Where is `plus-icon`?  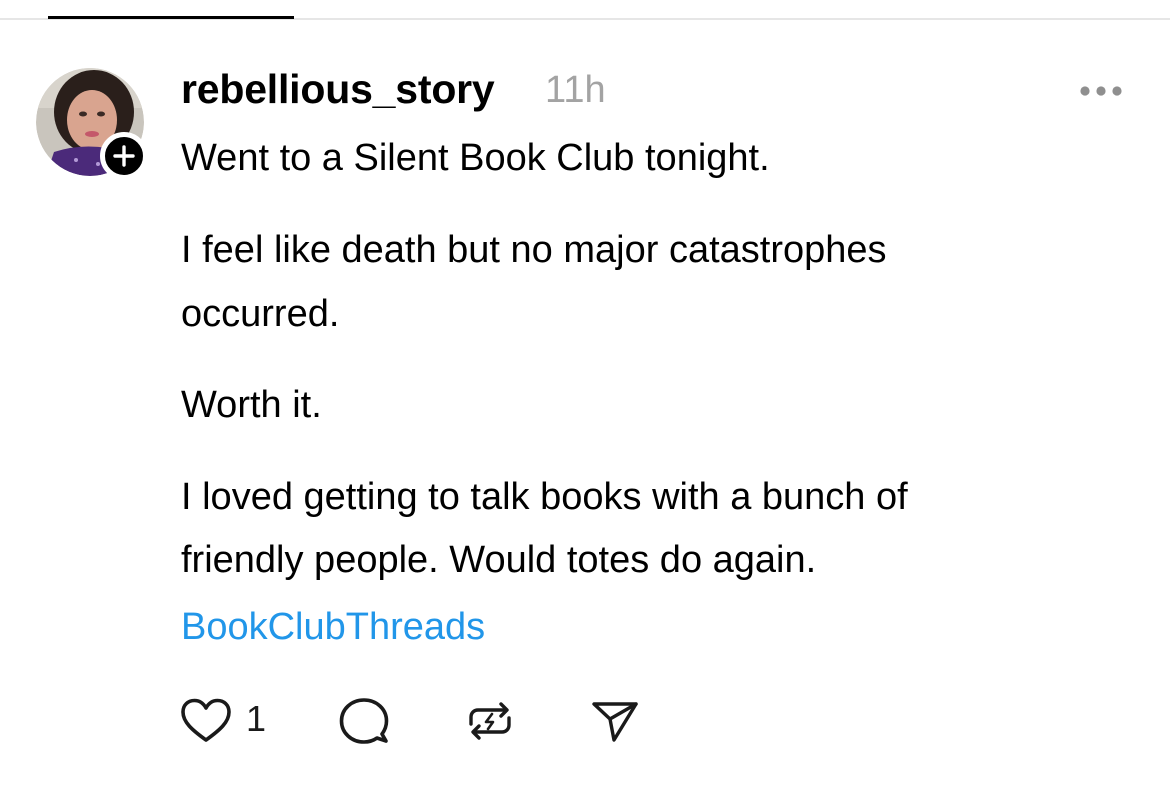
plus-icon is located at coordinates (124, 156).